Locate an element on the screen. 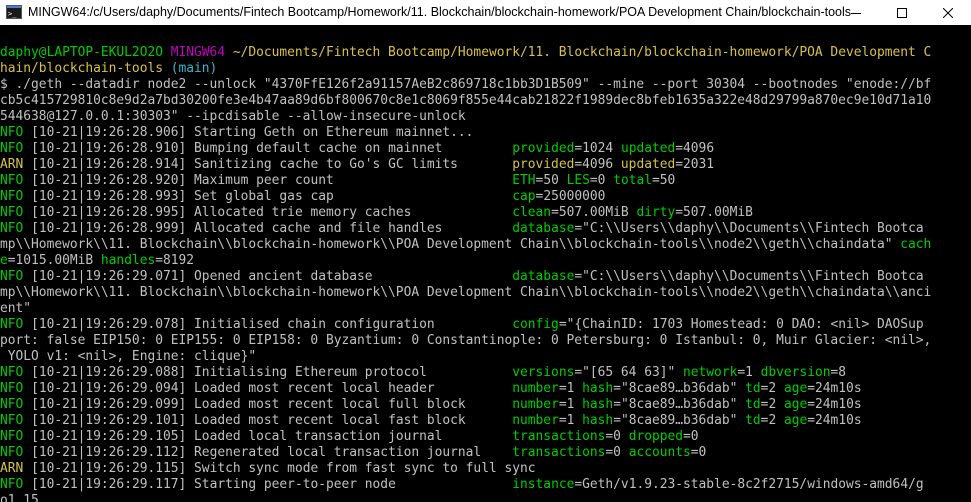 The height and width of the screenshot is (502, 971). log-key: transactions is located at coordinates (559, 436).